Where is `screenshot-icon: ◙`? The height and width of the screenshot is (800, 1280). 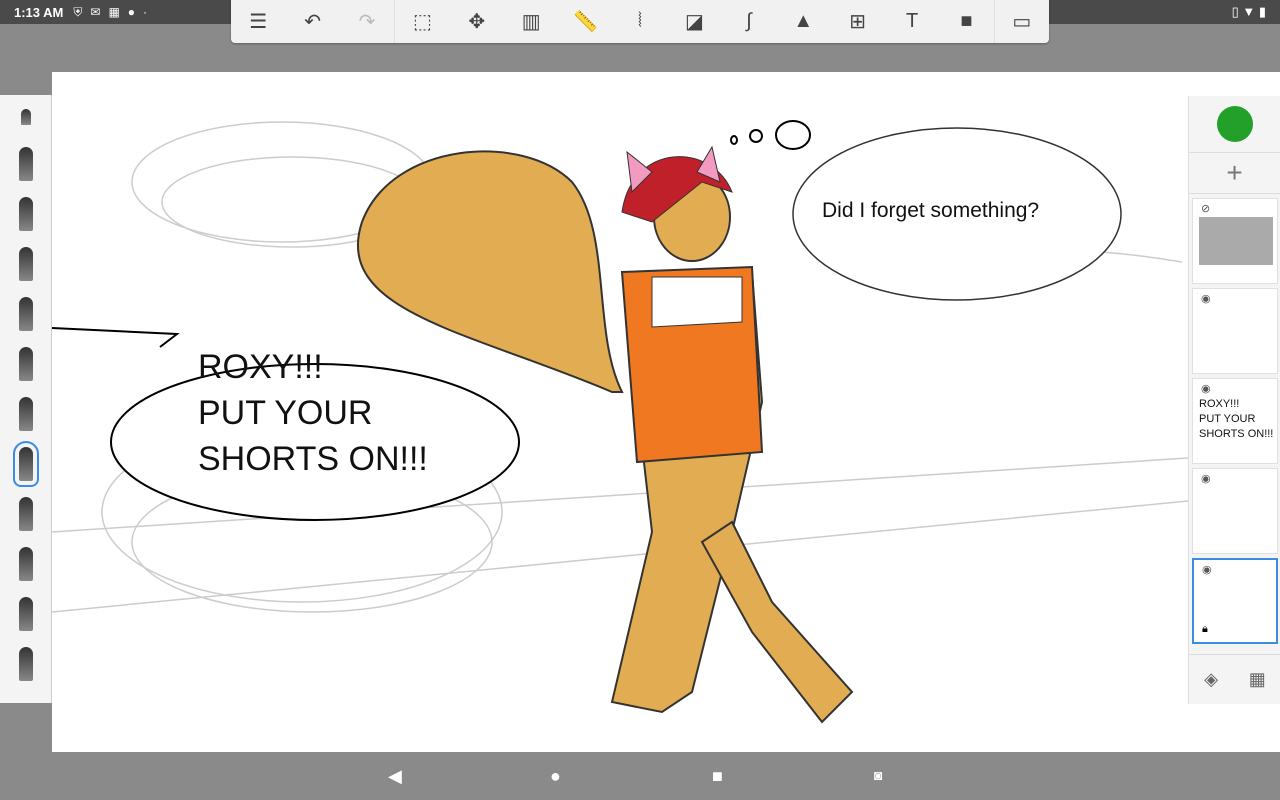
screenshot-icon: ◙ is located at coordinates (878, 775).